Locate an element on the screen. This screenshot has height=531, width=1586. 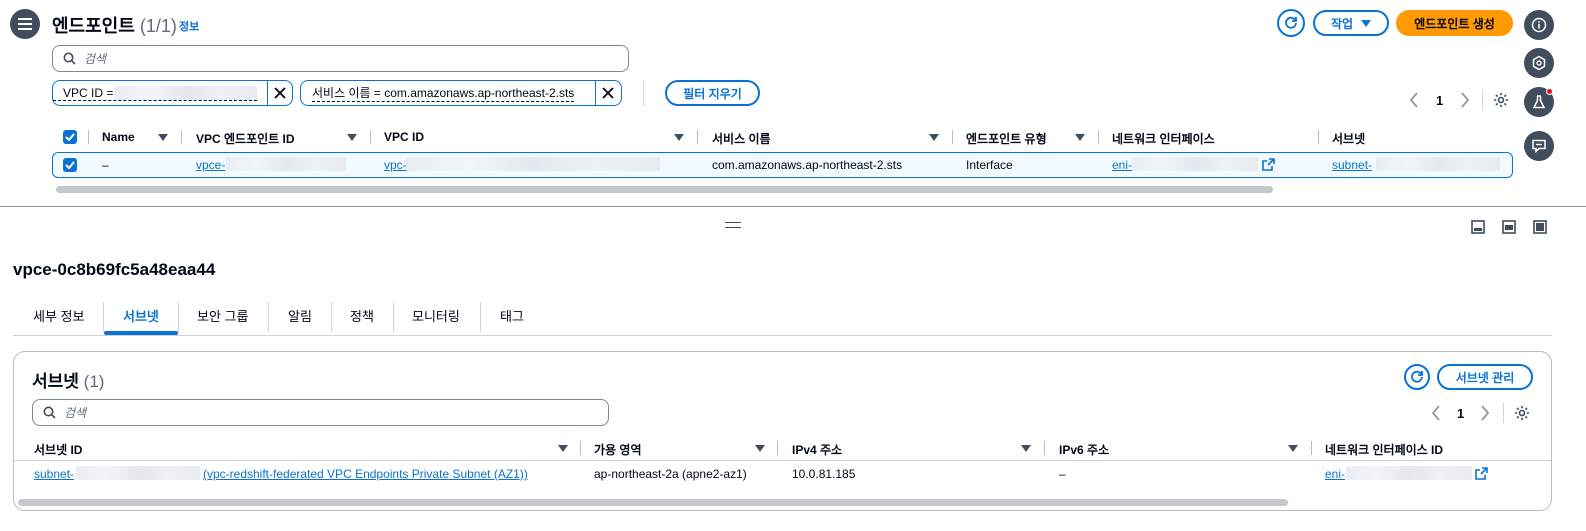
menu-button is located at coordinates (25, 24).